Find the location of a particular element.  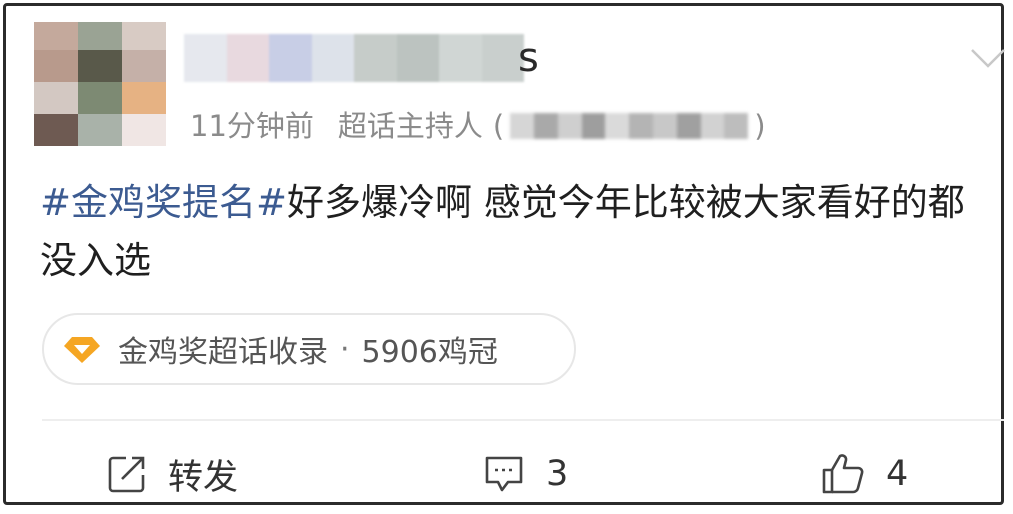

username-tail: s is located at coordinates (528, 58).